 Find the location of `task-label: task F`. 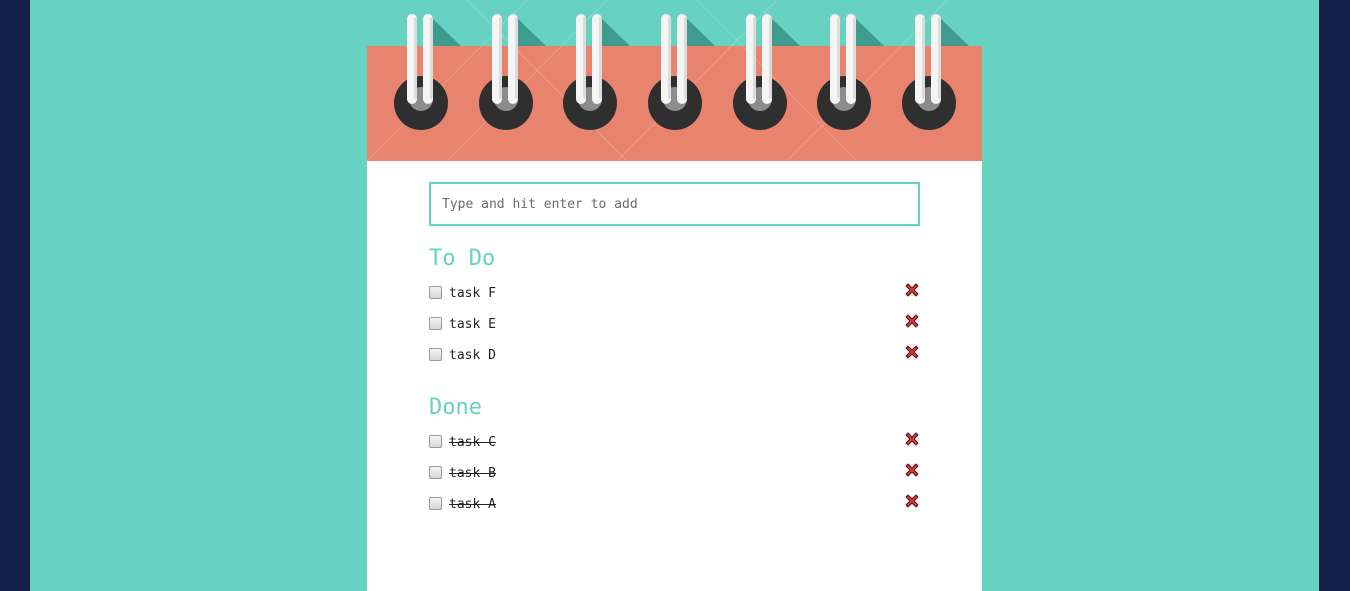

task-label: task F is located at coordinates (472, 293).